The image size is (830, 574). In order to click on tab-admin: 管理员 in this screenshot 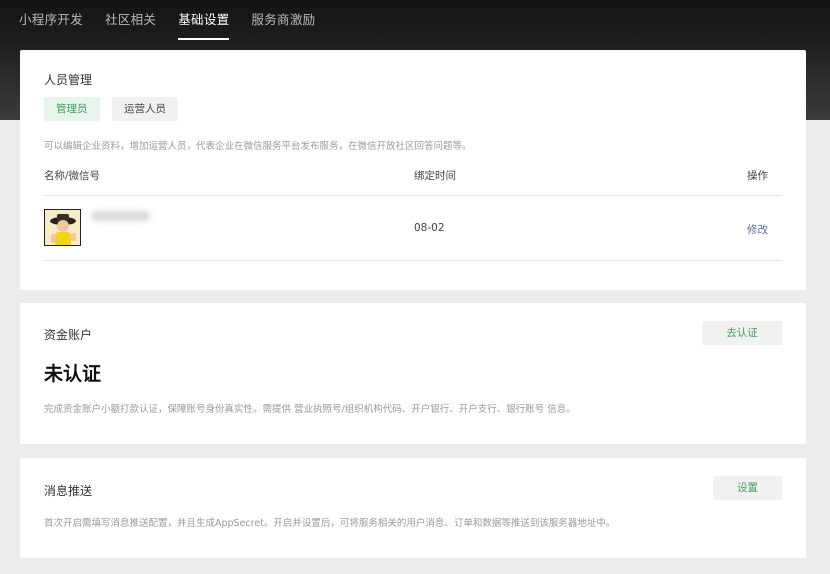, I will do `click(72, 109)`.